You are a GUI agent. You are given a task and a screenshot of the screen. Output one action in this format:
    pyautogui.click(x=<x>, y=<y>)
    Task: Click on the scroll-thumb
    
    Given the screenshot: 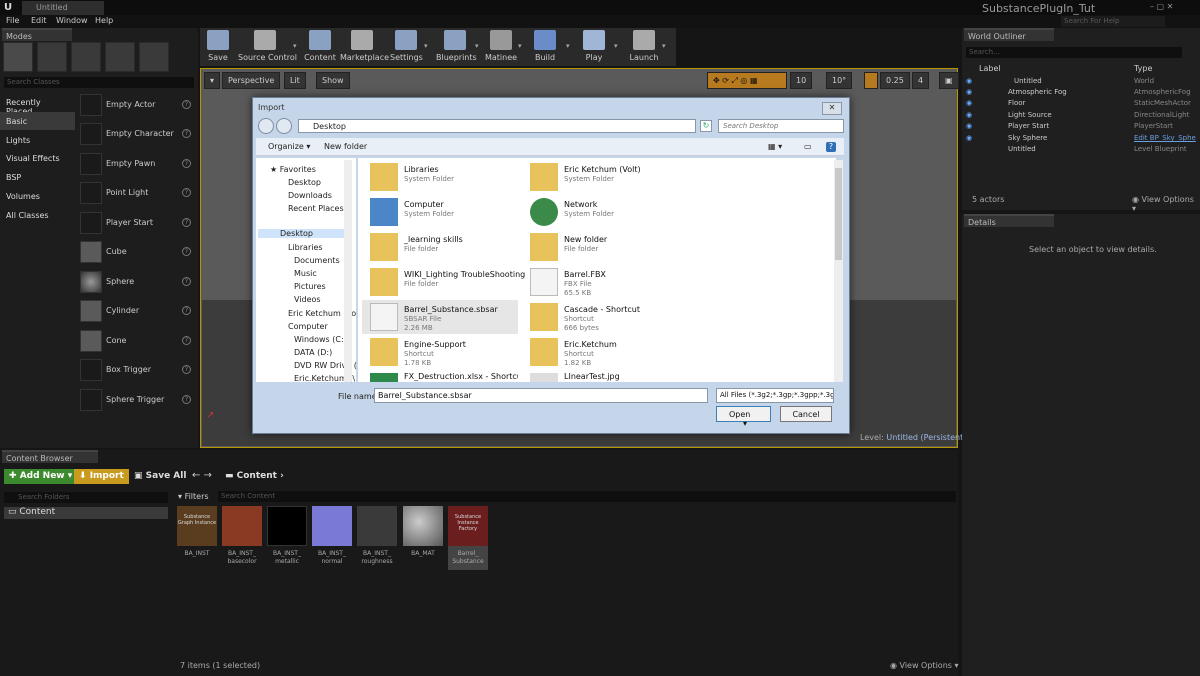 What is the action you would take?
    pyautogui.click(x=838, y=214)
    